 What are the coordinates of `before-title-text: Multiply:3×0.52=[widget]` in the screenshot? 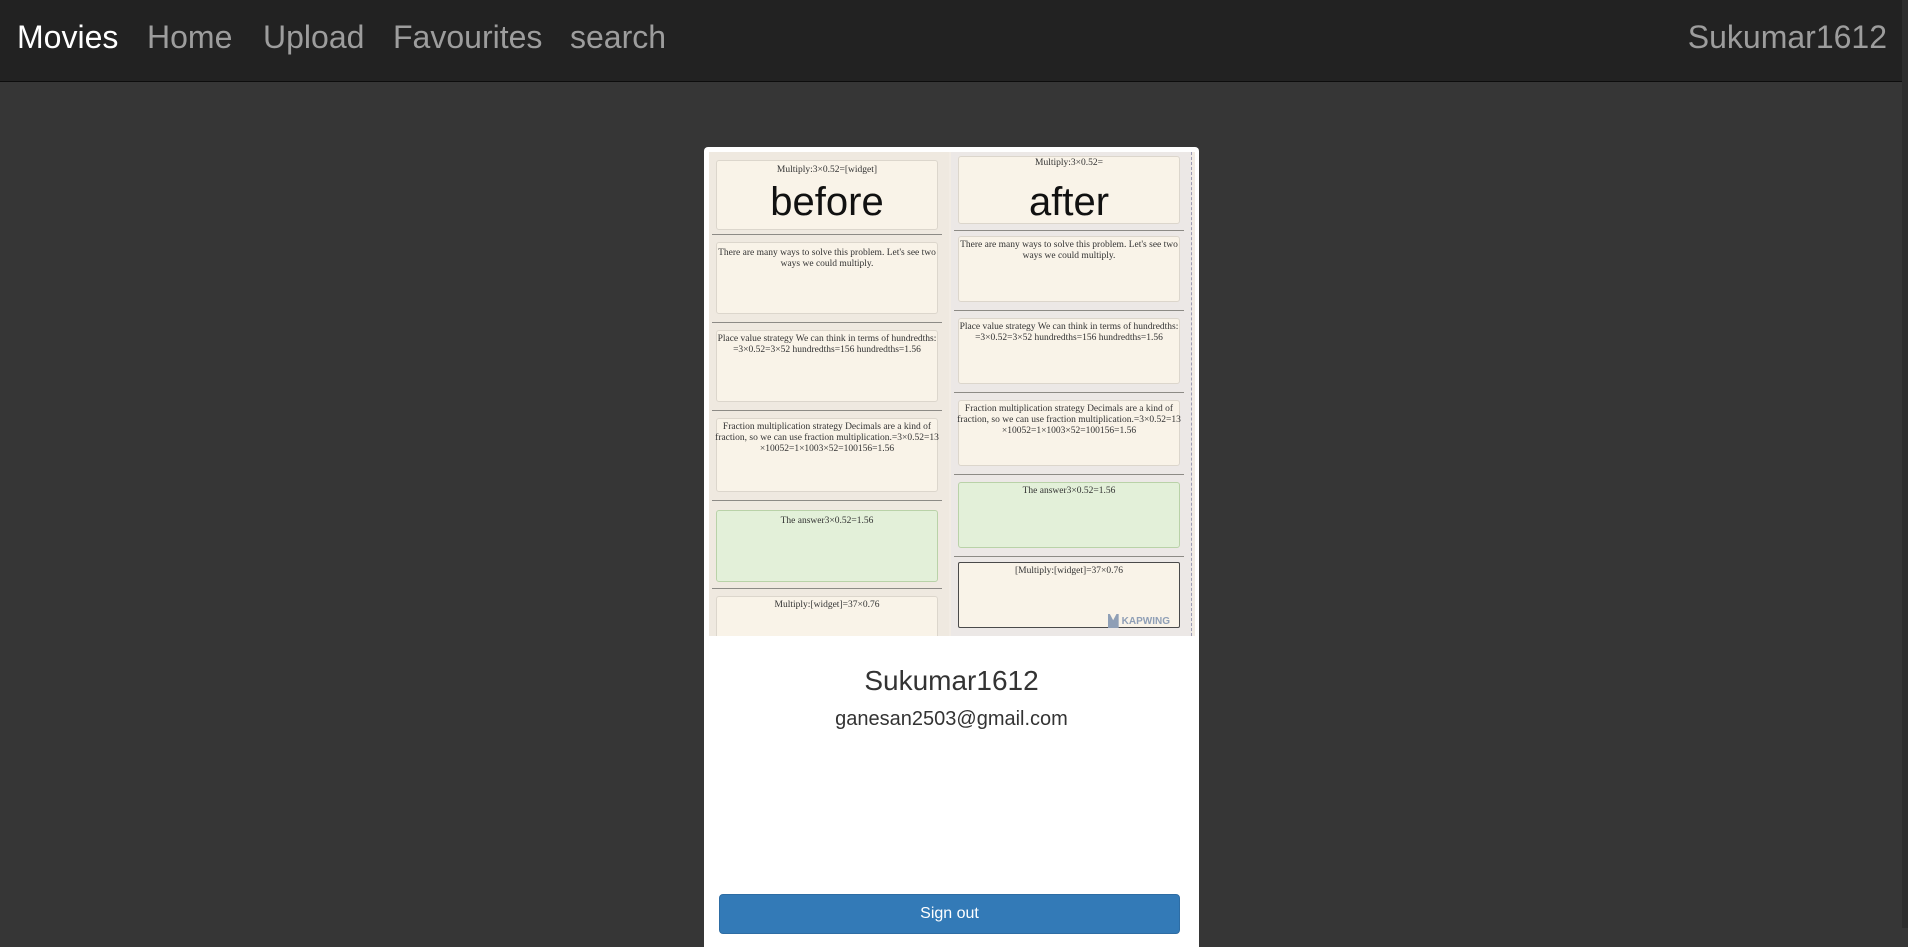 It's located at (827, 170).